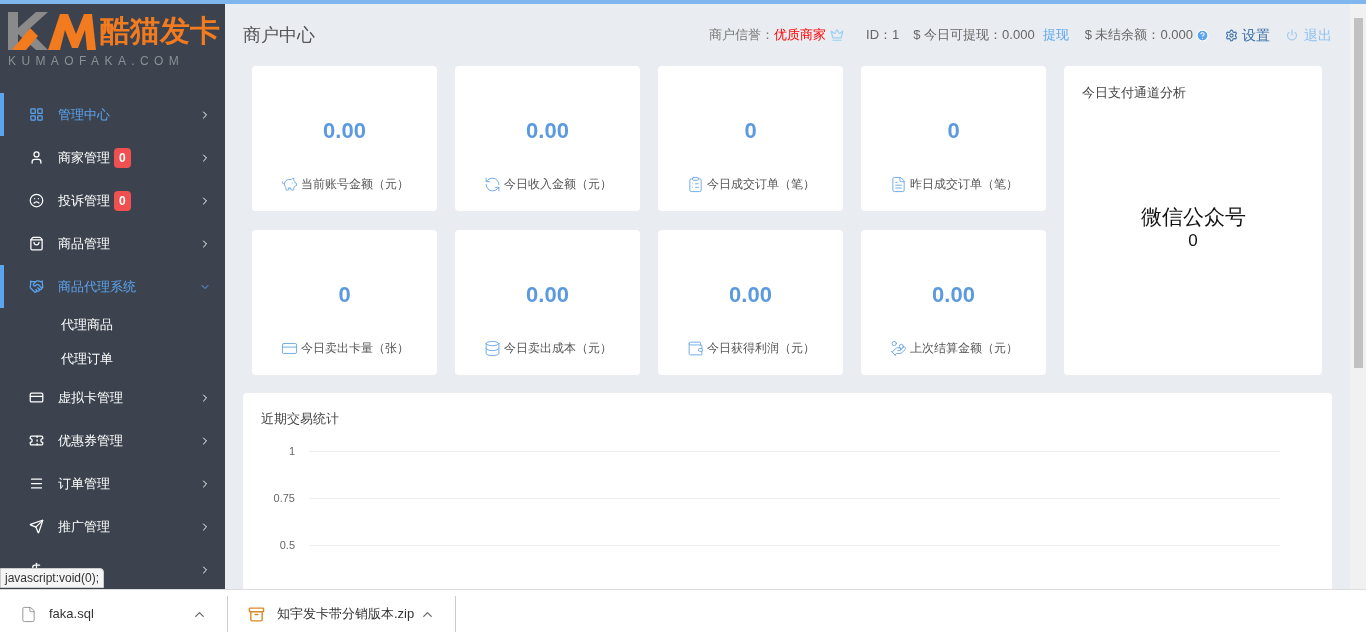 The image size is (1366, 638). Describe the element at coordinates (36, 440) in the screenshot. I see `ticket-icon` at that location.